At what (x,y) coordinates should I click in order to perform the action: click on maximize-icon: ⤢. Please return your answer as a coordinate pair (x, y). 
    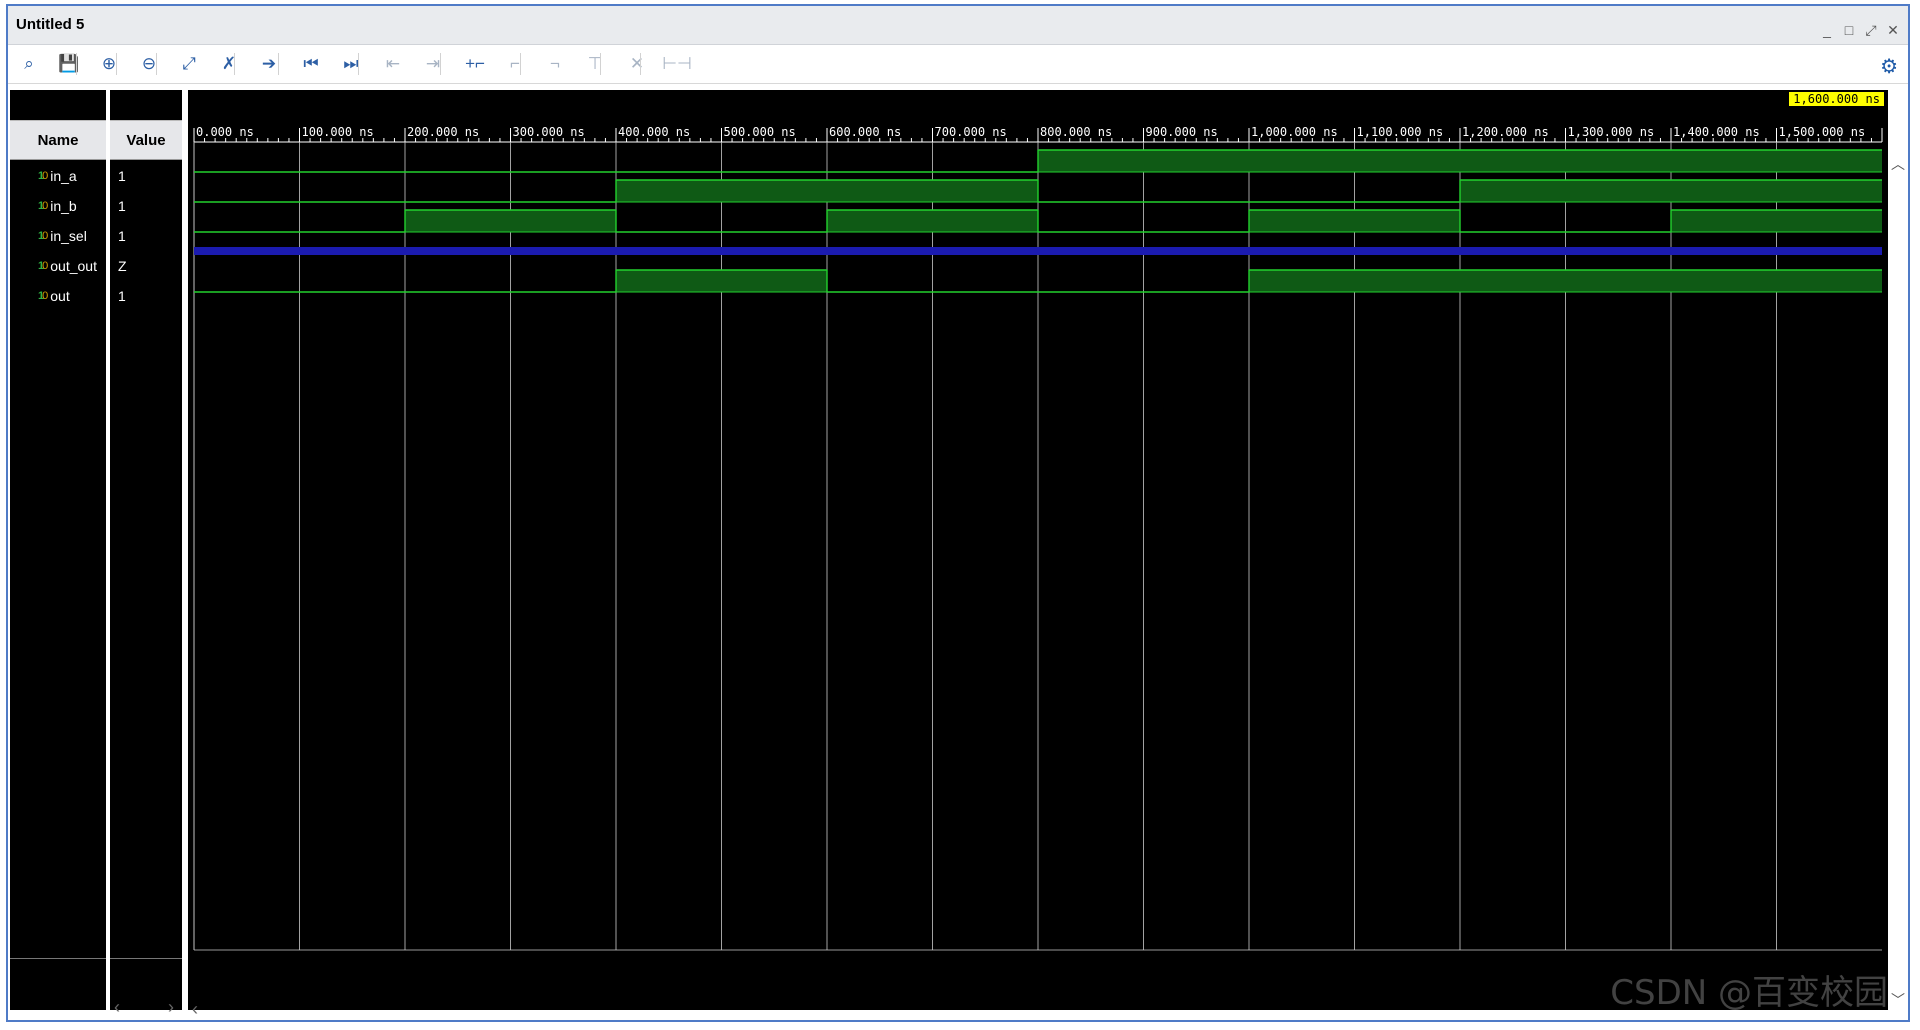
    Looking at the image, I should click on (1871, 30).